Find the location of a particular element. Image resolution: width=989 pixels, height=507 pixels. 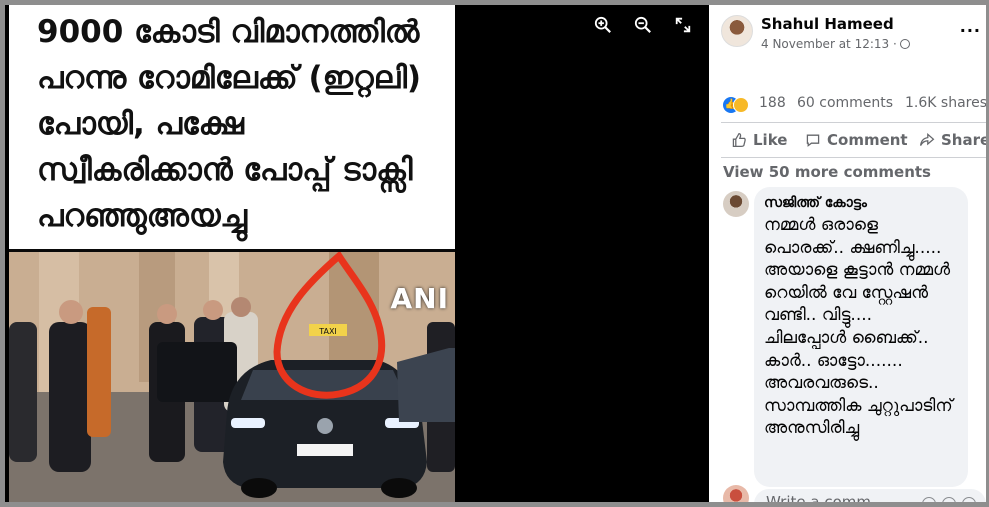

commenter-name: സജിത്ത് കോട്ടം is located at coordinates (861, 203).